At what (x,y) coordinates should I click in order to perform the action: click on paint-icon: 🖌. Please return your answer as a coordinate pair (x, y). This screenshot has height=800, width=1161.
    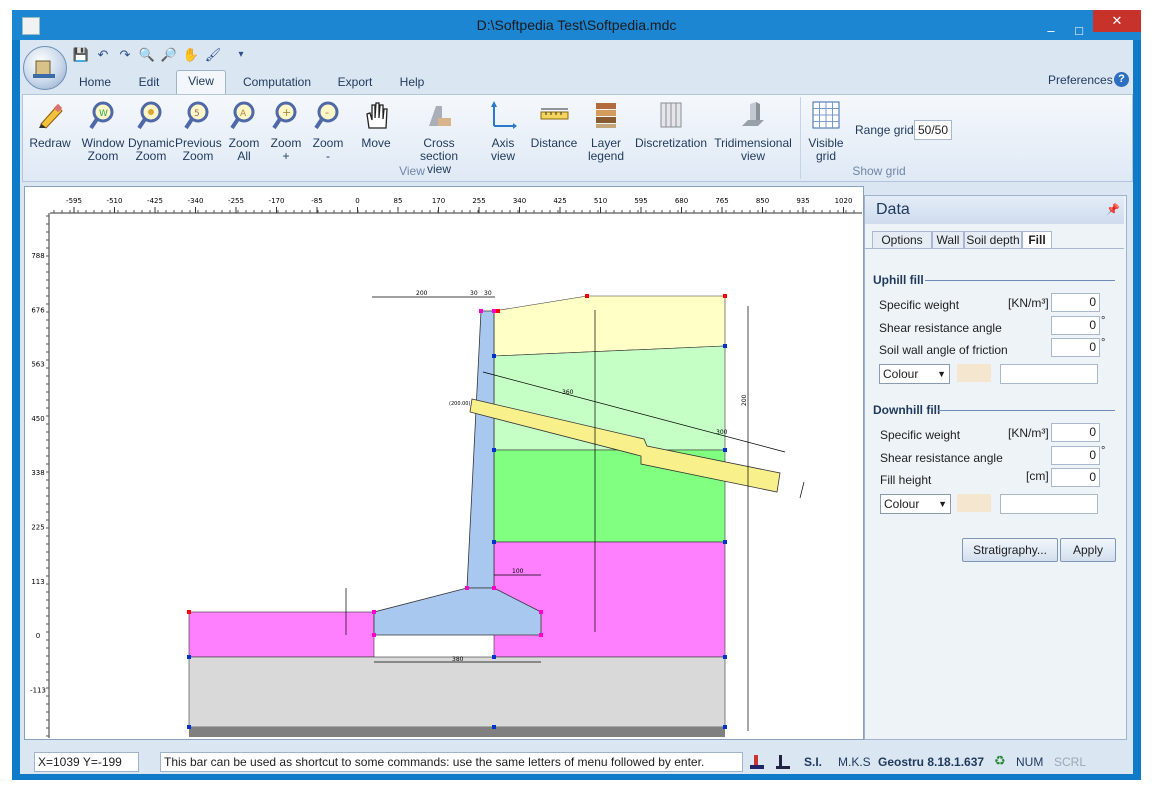
    Looking at the image, I should click on (213, 55).